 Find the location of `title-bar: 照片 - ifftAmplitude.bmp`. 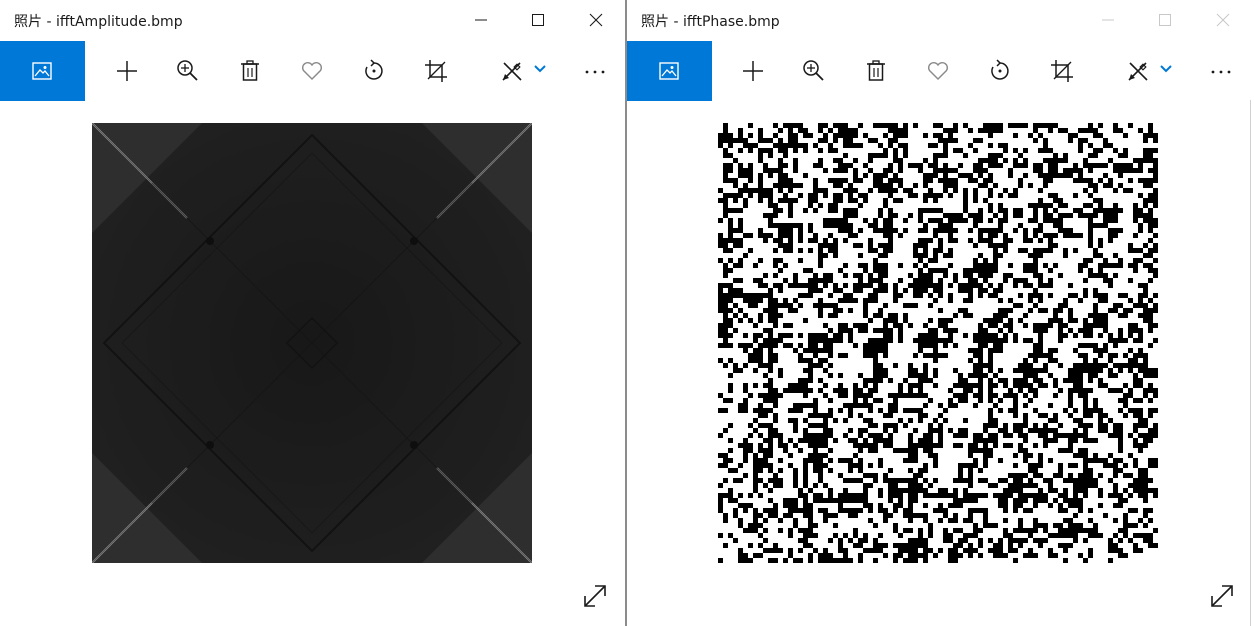

title-bar: 照片 - ifftAmplitude.bmp is located at coordinates (312, 20).